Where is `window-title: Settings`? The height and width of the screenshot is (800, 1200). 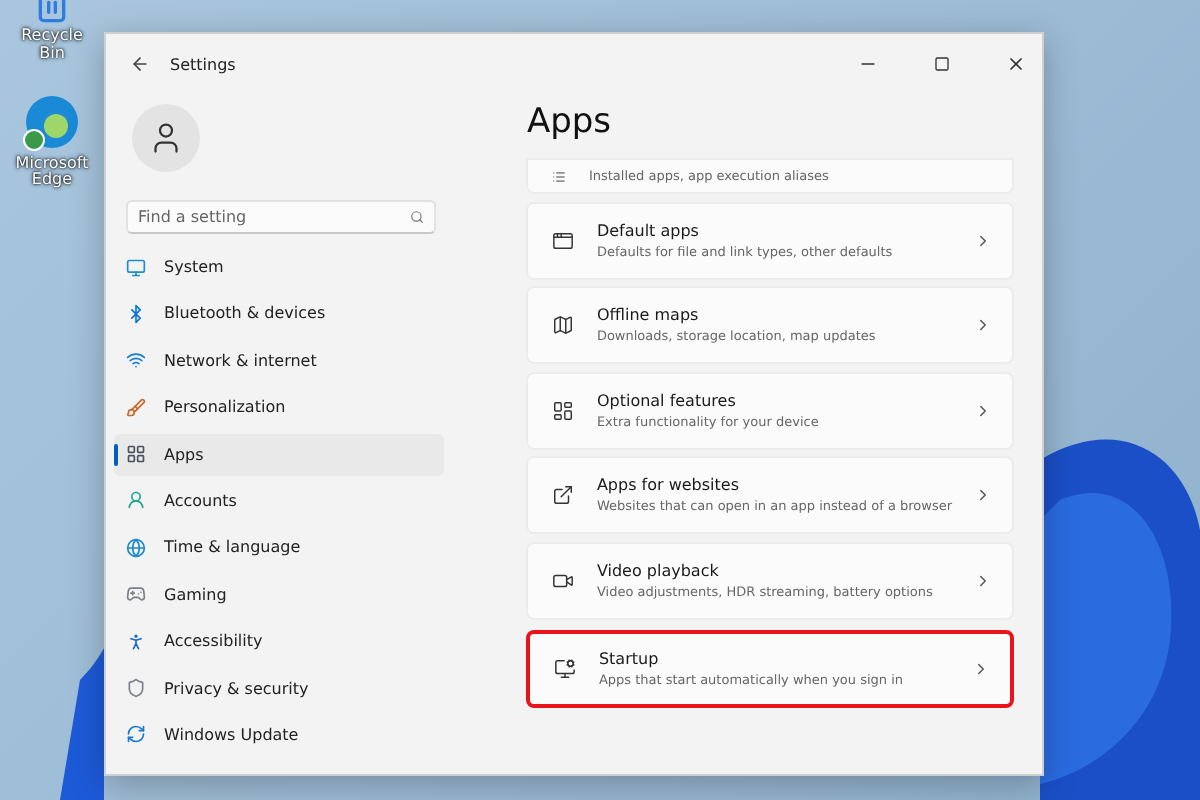 window-title: Settings is located at coordinates (204, 64).